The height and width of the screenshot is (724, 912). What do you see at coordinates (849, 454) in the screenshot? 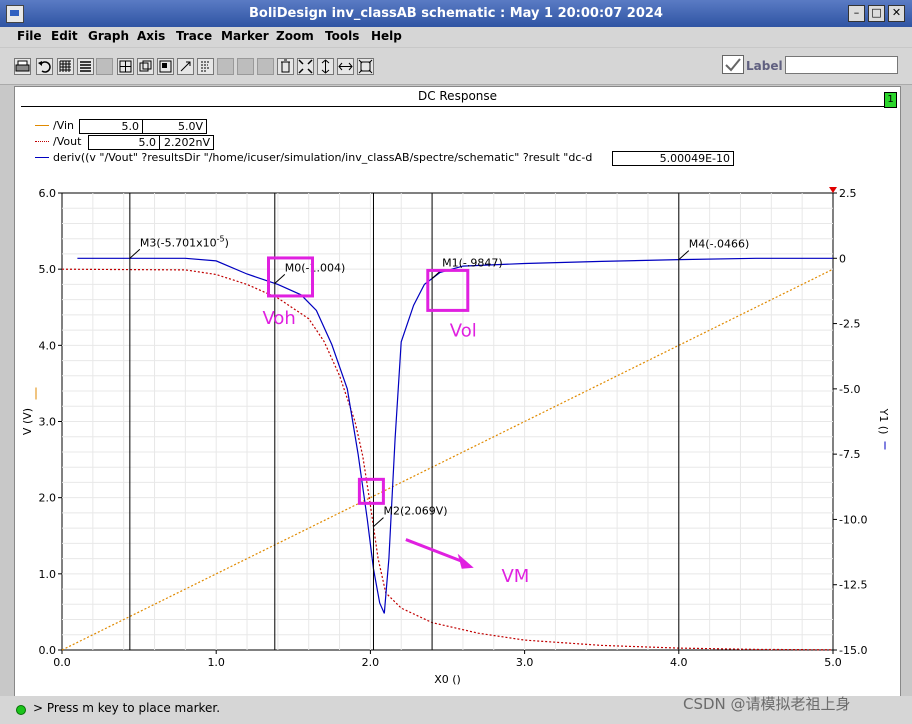
I see `y2-tick-label: -7.5` at bounding box center [849, 454].